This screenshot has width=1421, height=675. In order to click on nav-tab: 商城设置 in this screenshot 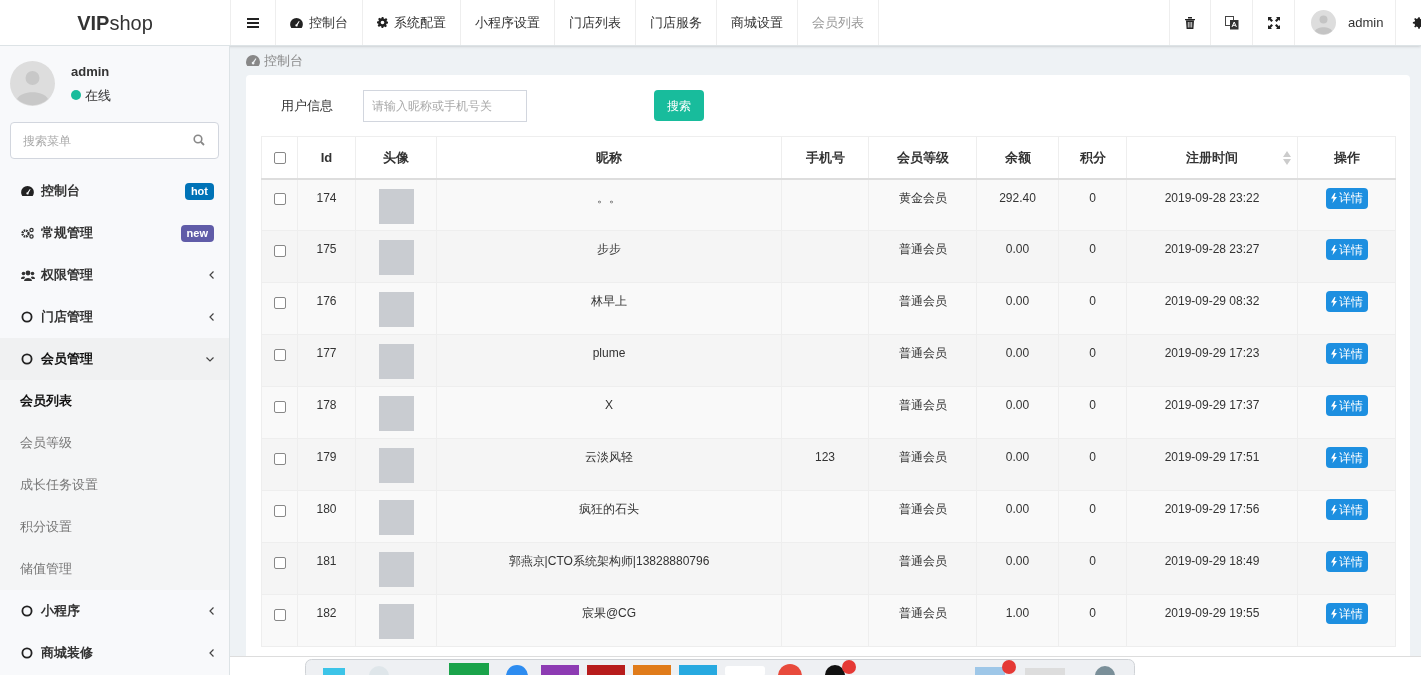, I will do `click(756, 22)`.